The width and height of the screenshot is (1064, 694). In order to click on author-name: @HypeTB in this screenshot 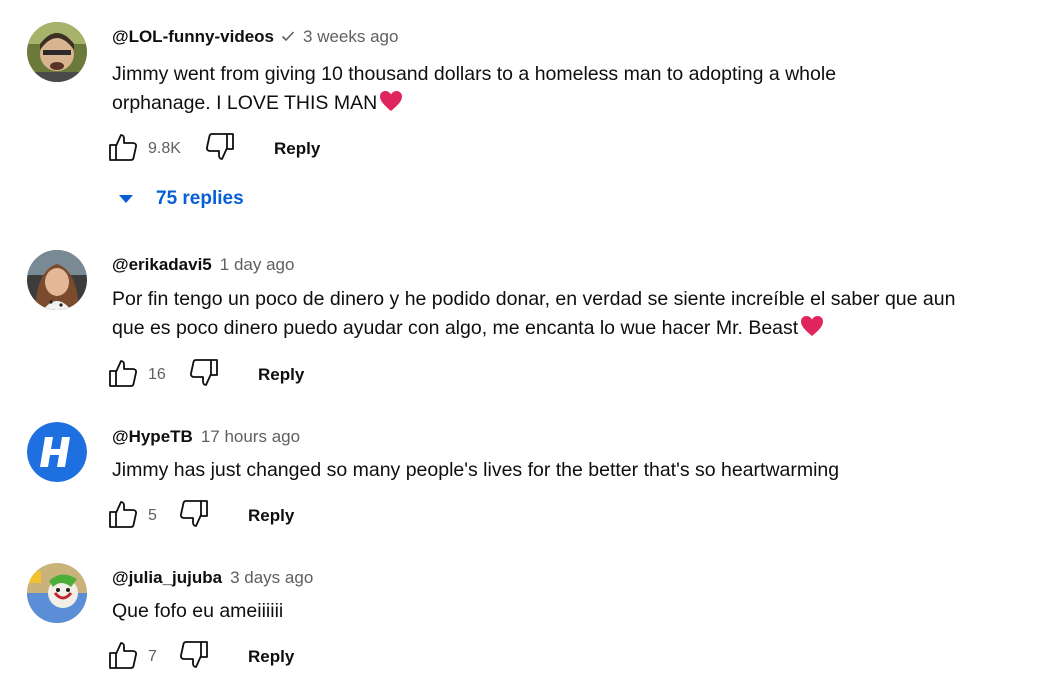, I will do `click(152, 437)`.